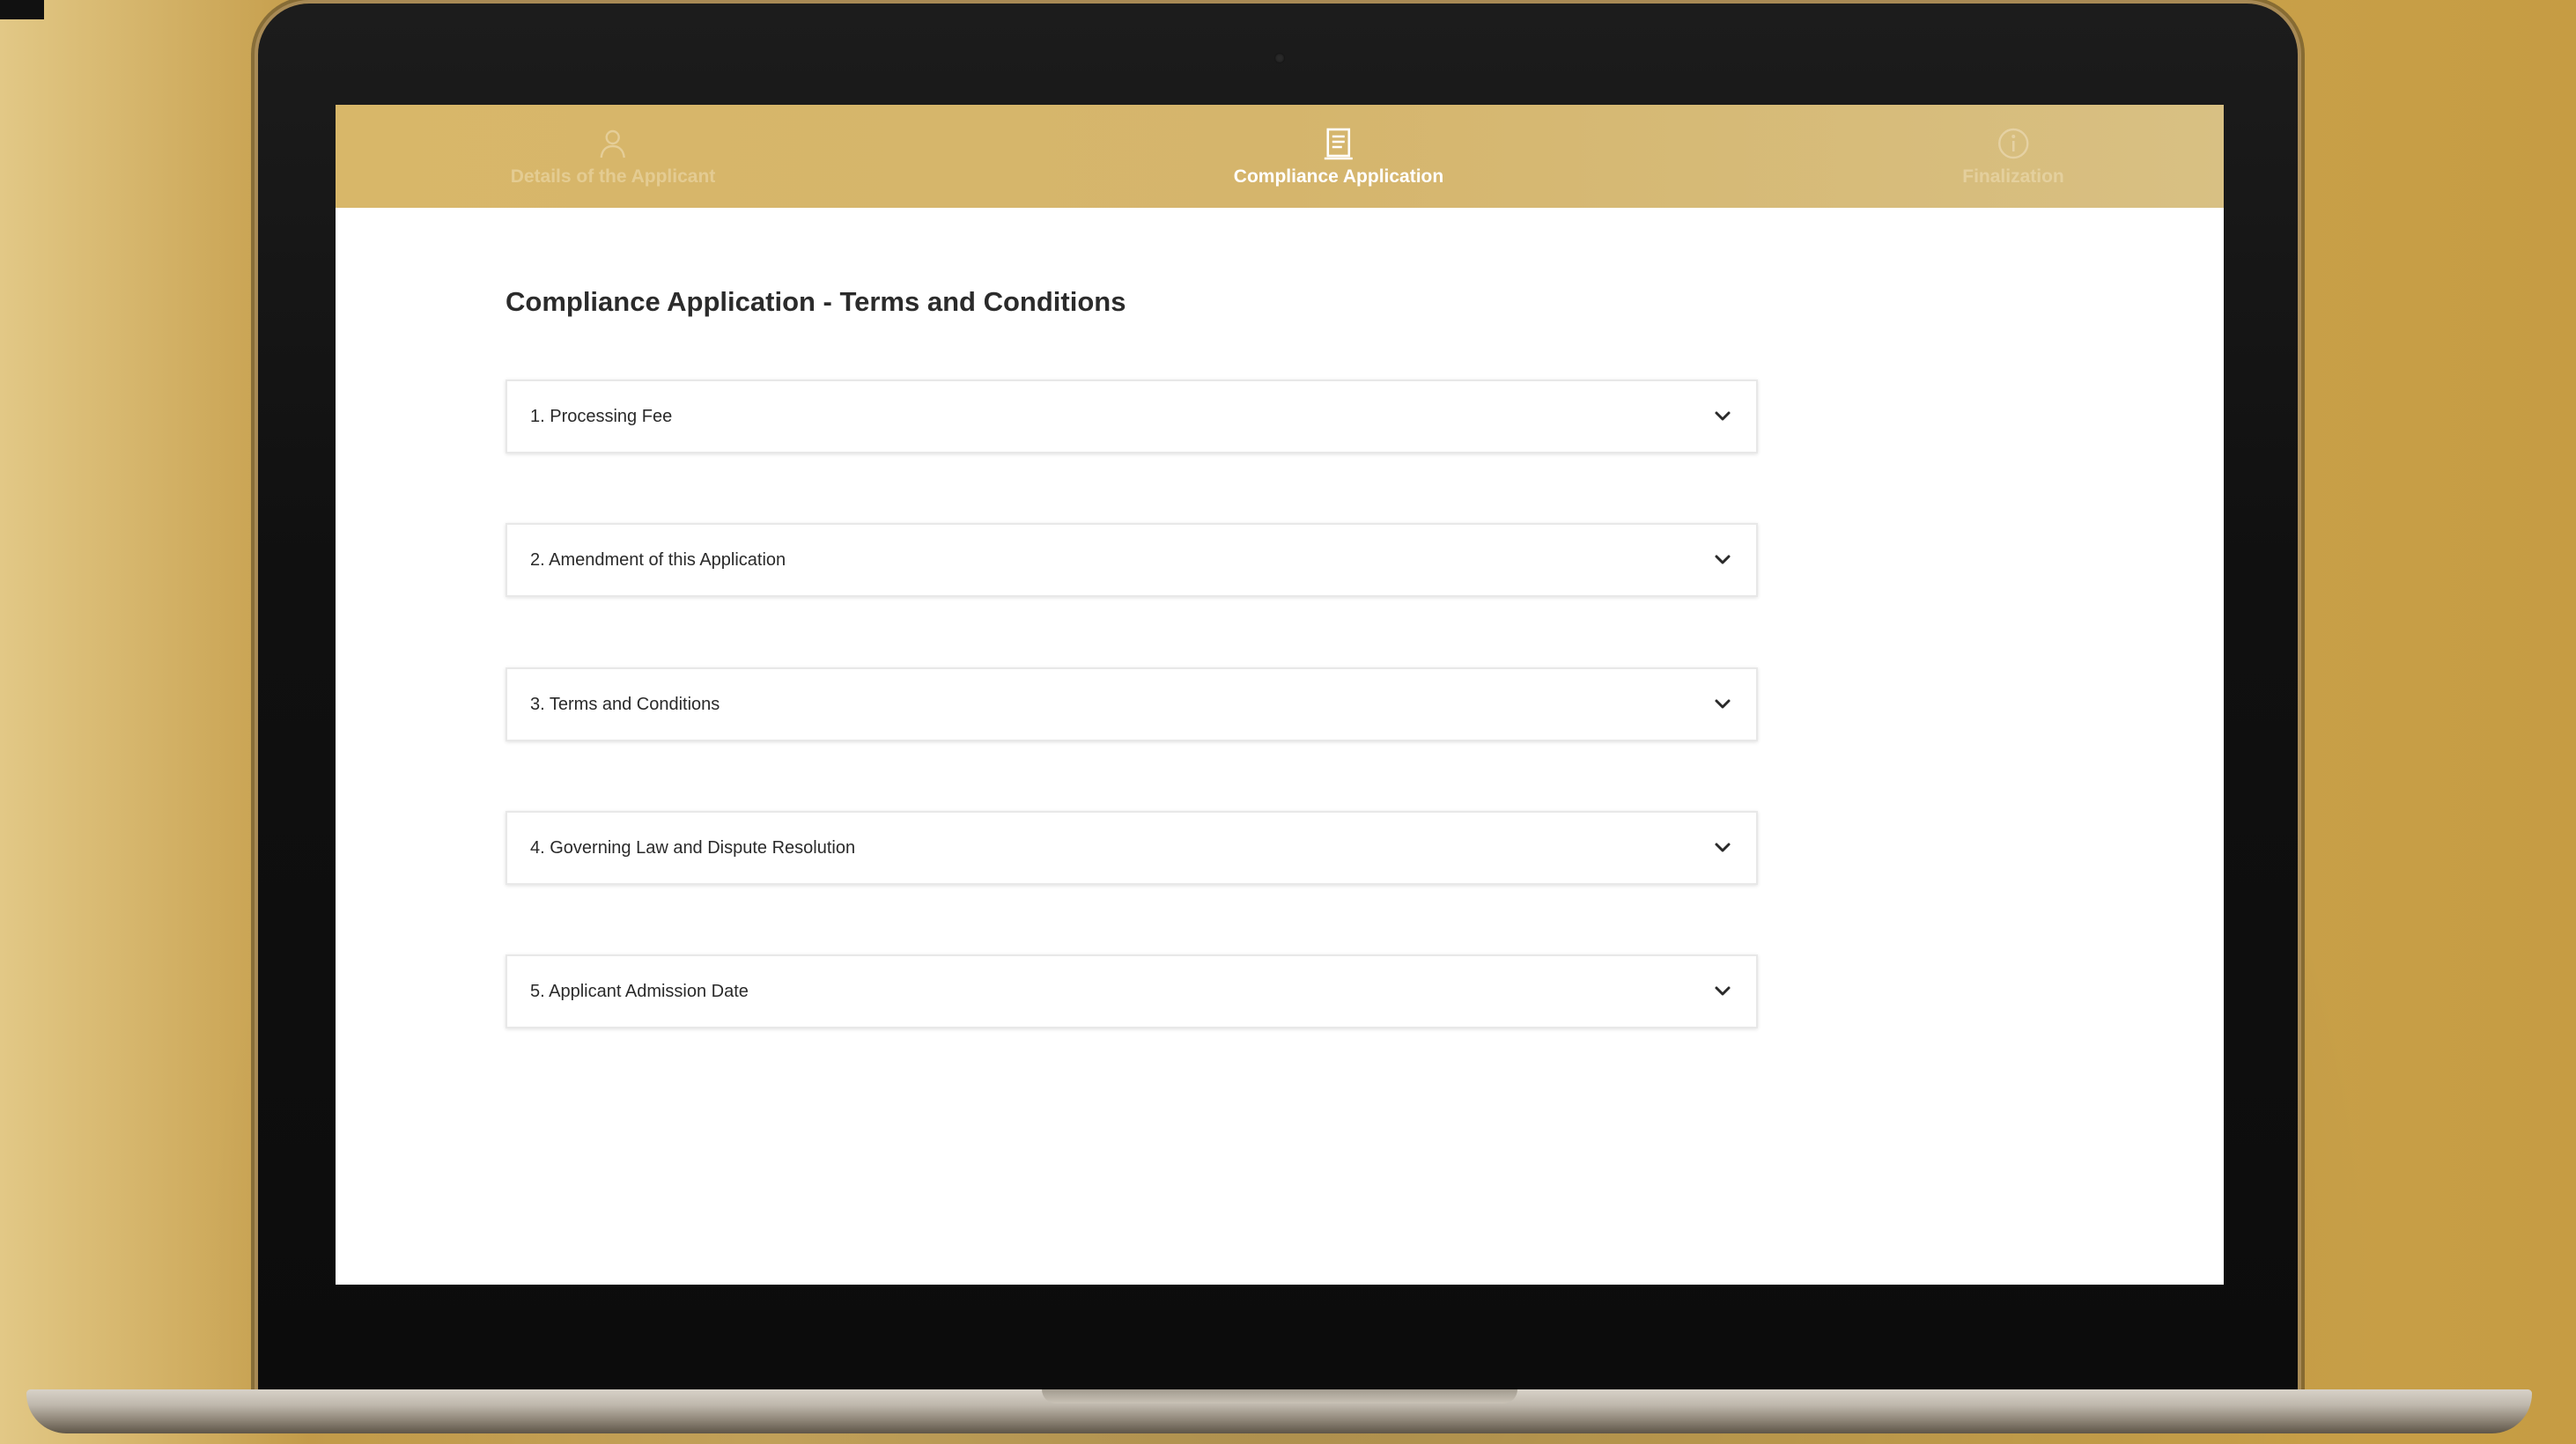 This screenshot has height=1444, width=2576. What do you see at coordinates (1132, 560) in the screenshot?
I see `accordion-item-amendment: 2. Amendment of this Application` at bounding box center [1132, 560].